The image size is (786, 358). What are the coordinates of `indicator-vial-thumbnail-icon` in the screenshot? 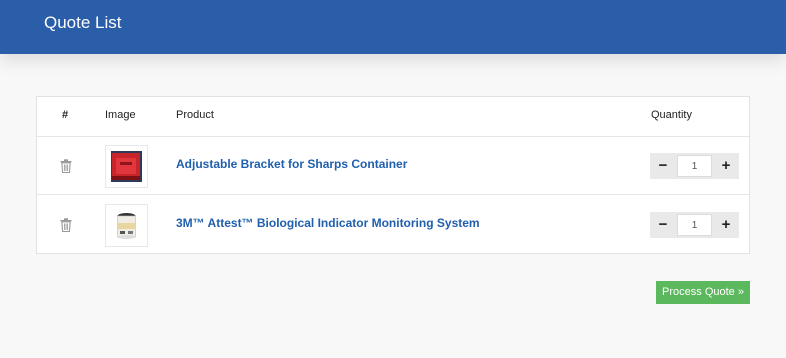 It's located at (126, 226).